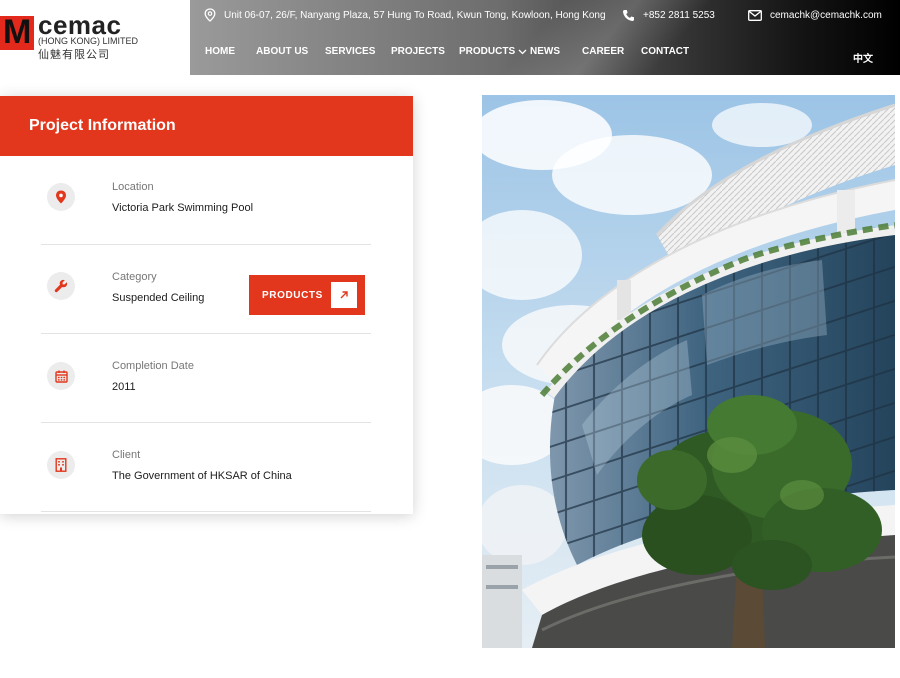 The image size is (900, 678). I want to click on language-switch: 中文, so click(863, 57).